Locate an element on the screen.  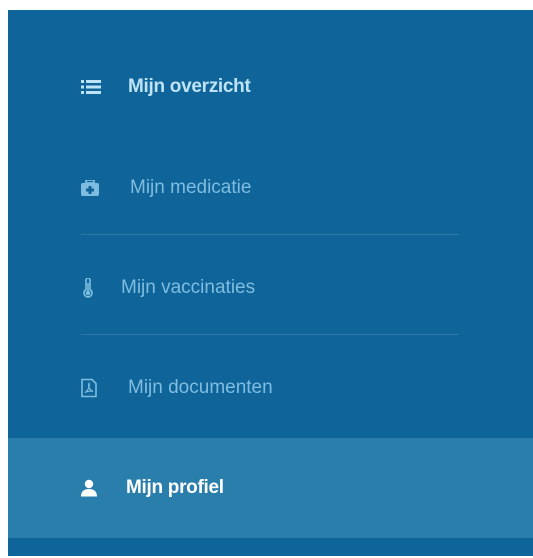
list-icon is located at coordinates (91, 87).